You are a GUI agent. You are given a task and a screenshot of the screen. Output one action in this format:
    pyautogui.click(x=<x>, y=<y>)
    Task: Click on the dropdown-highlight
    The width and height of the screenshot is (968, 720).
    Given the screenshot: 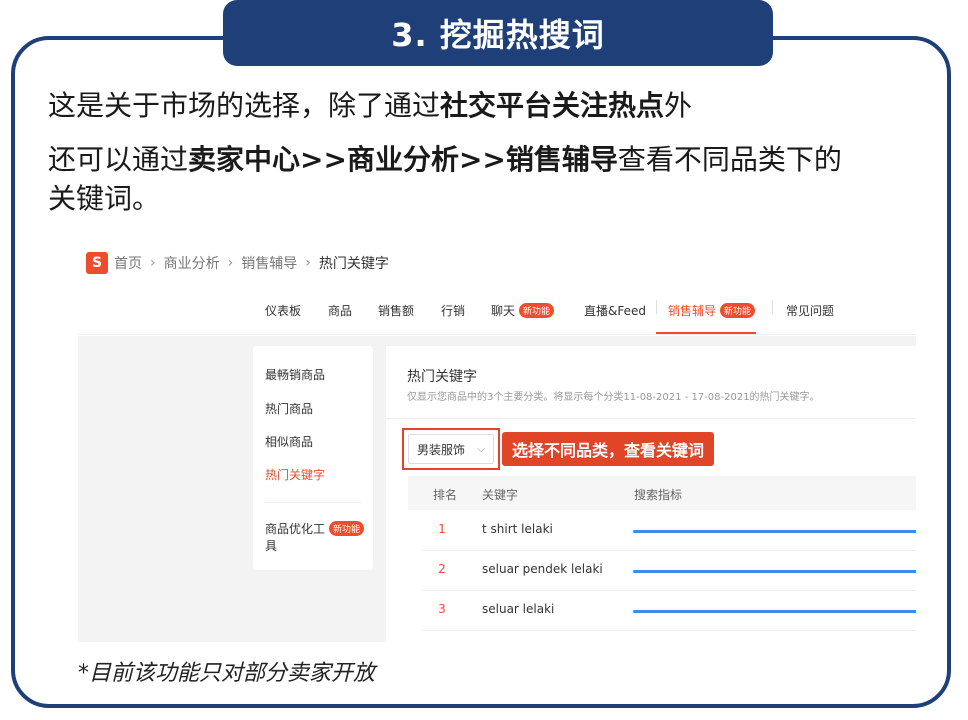 What is the action you would take?
    pyautogui.click(x=451, y=449)
    